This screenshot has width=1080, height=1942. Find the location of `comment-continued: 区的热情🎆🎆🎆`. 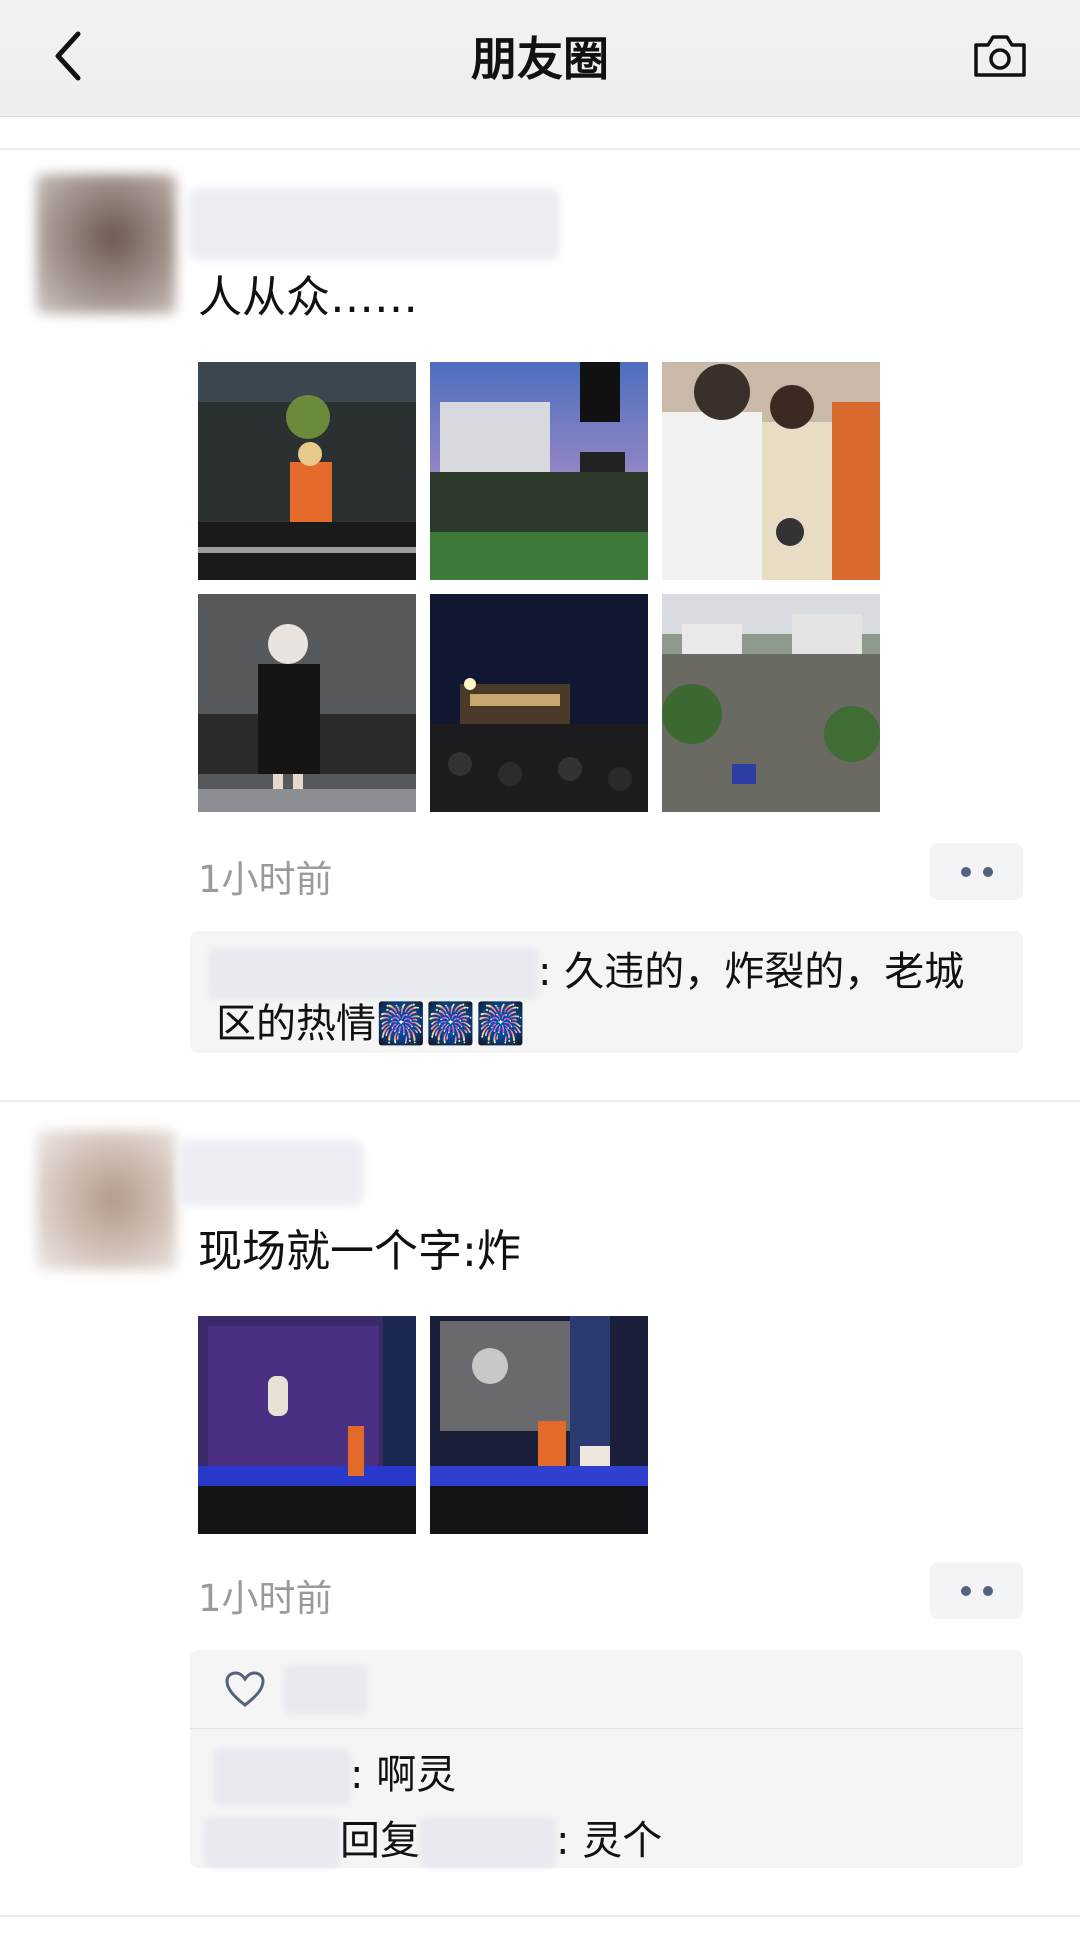

comment-continued: 区的热情🎆🎆🎆 is located at coordinates (370, 1020).